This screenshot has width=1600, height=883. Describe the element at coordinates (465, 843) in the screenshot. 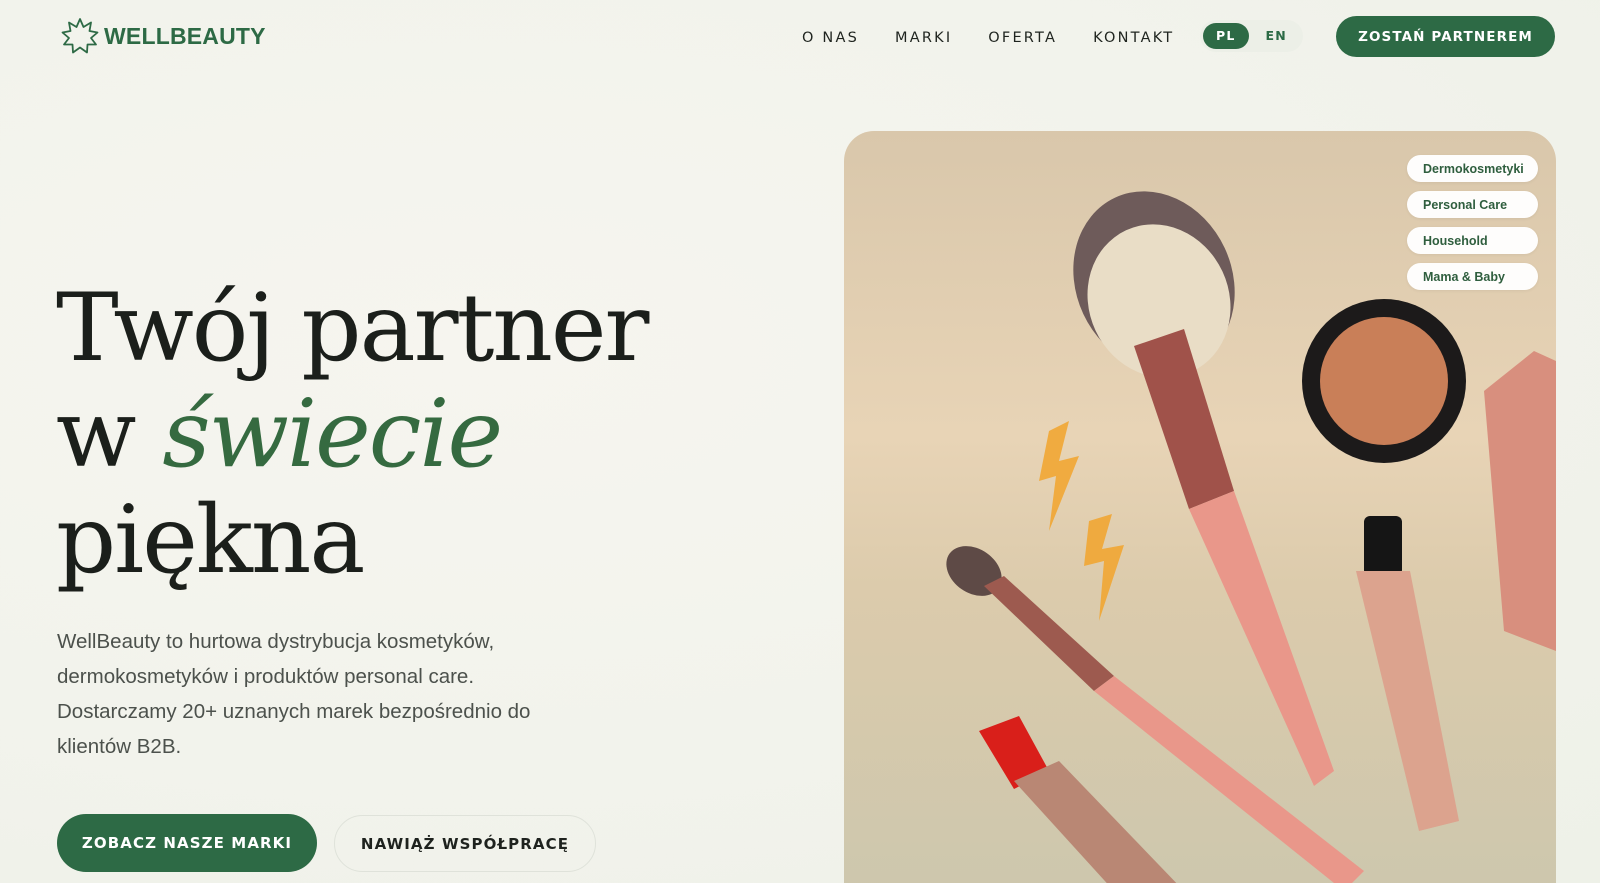

I see `start-cooperation-button: NAWIĄŻ WSPÓŁPRACĘ` at that location.